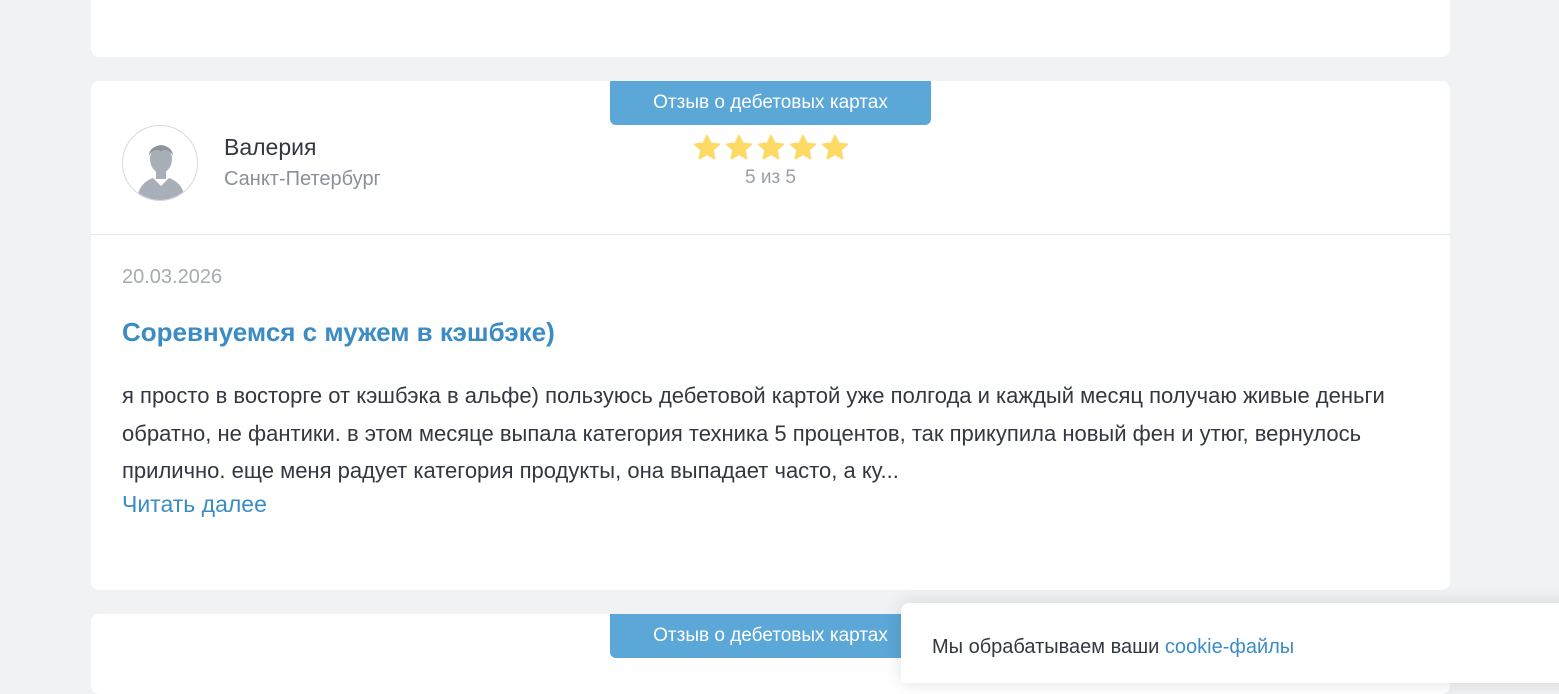 The height and width of the screenshot is (694, 1559). I want to click on author-city: Санкт-Петербург, so click(302, 179).